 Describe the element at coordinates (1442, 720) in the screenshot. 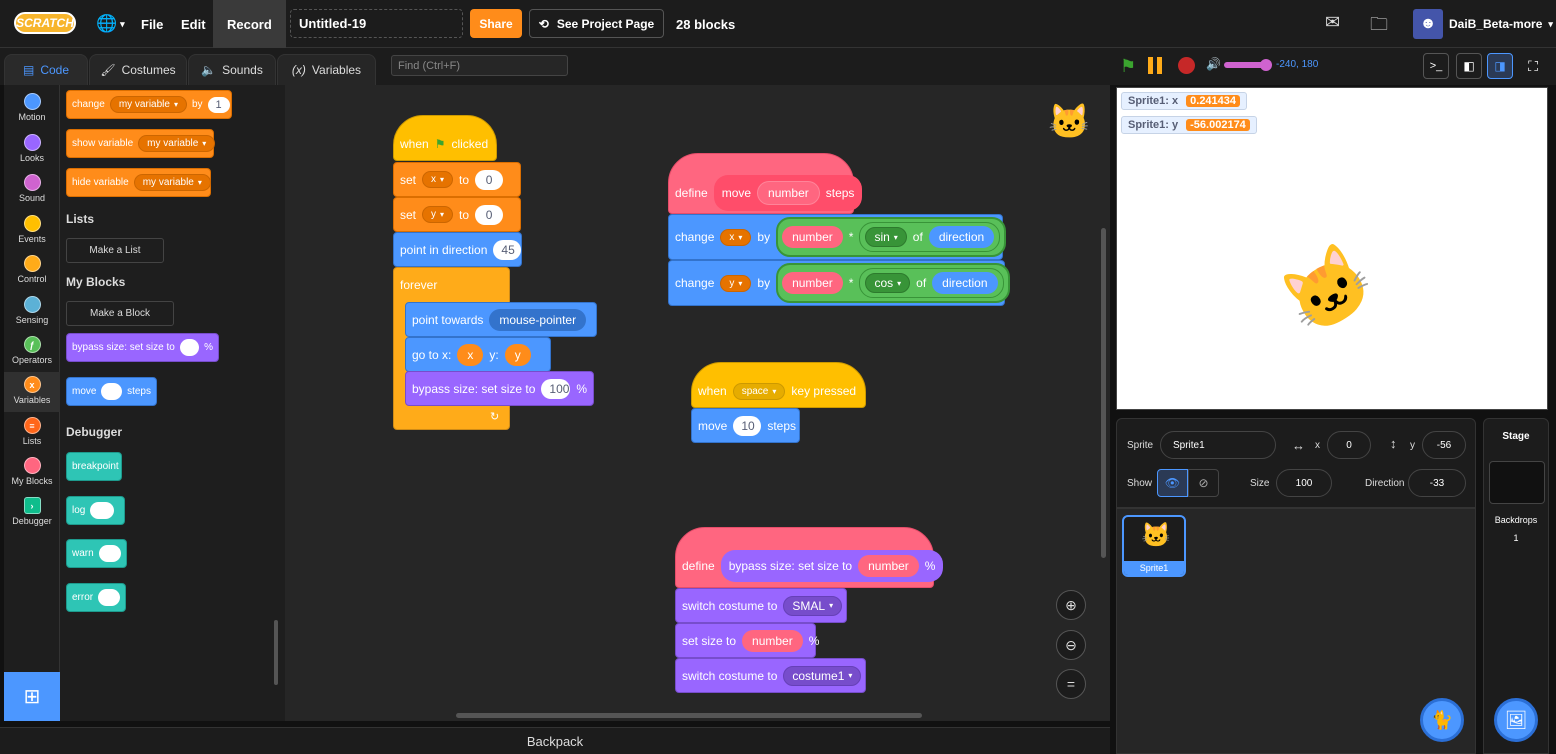

I see `choose-sprite-button: 🐈` at that location.